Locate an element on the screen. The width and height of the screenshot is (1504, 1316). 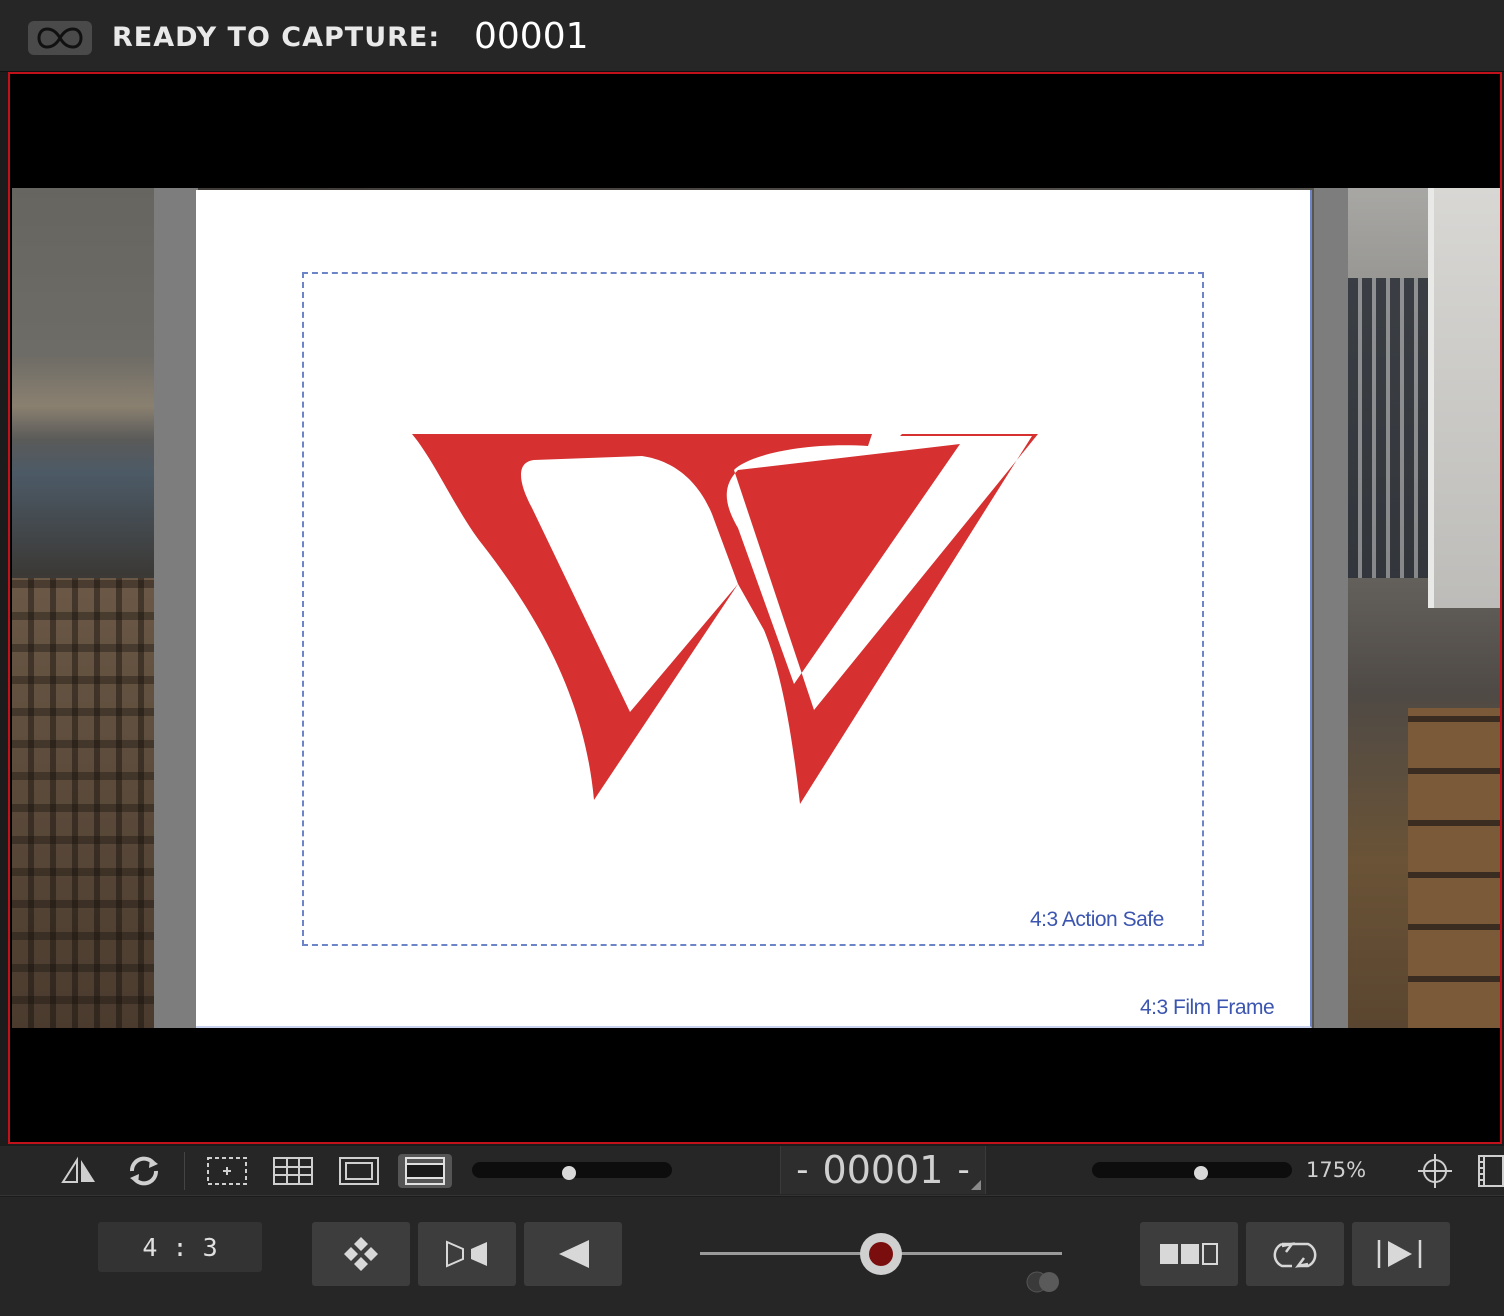
diamond-icon is located at coordinates (361, 1254).